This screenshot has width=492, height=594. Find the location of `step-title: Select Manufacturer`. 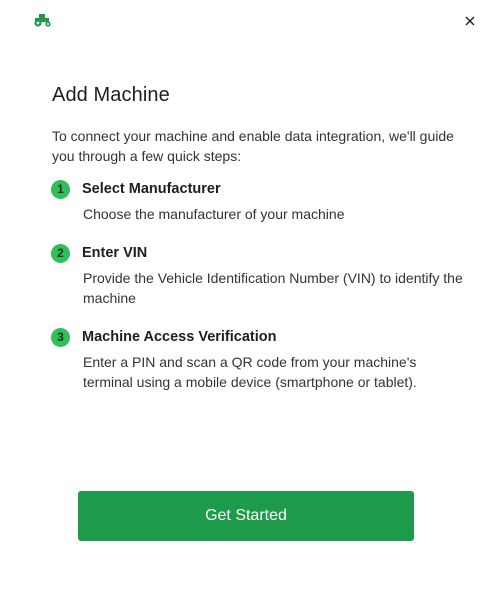

step-title: Select Manufacturer is located at coordinates (151, 189).